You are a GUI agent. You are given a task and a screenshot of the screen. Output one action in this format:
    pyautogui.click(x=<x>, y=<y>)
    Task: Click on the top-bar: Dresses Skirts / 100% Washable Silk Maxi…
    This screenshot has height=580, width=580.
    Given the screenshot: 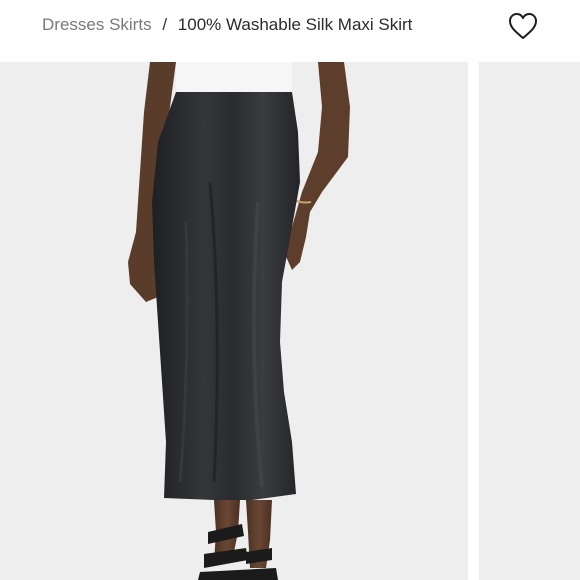 What is the action you would take?
    pyautogui.click(x=290, y=31)
    